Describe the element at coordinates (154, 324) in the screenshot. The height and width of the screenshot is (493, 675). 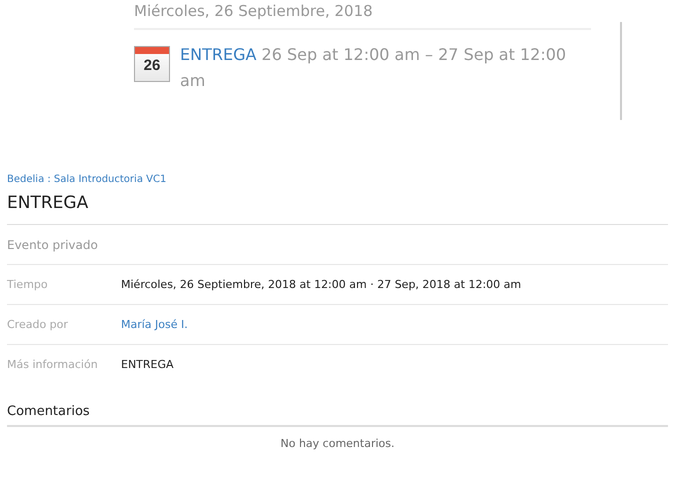
I see `creator-link: María José I.` at that location.